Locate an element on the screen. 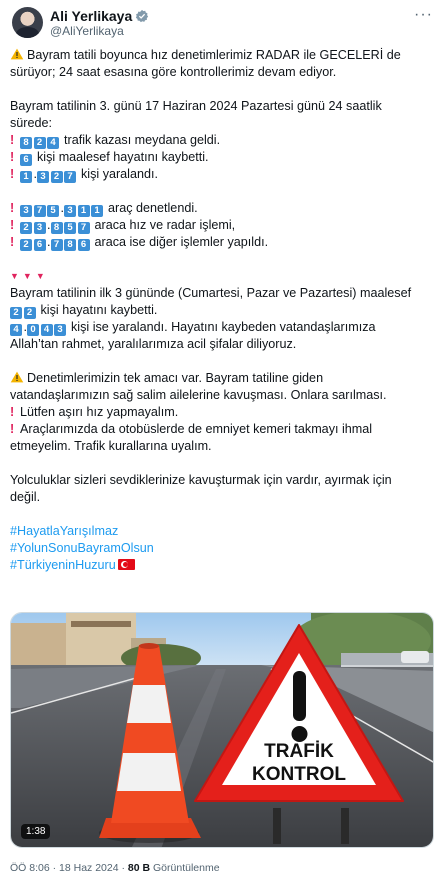 The width and height of the screenshot is (445, 881). number-boxes: 4.043 is located at coordinates (39, 328).